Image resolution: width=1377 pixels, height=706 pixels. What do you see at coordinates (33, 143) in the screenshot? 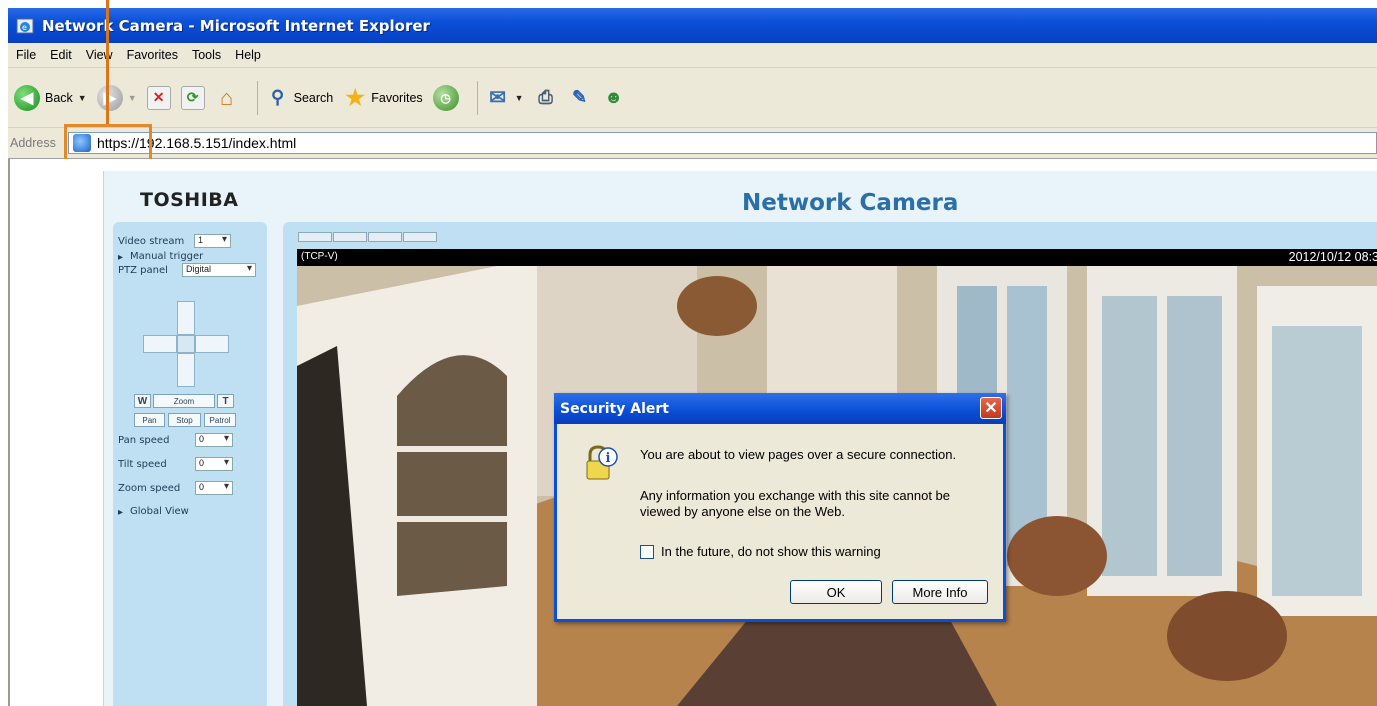
I see `address-label: Address` at bounding box center [33, 143].